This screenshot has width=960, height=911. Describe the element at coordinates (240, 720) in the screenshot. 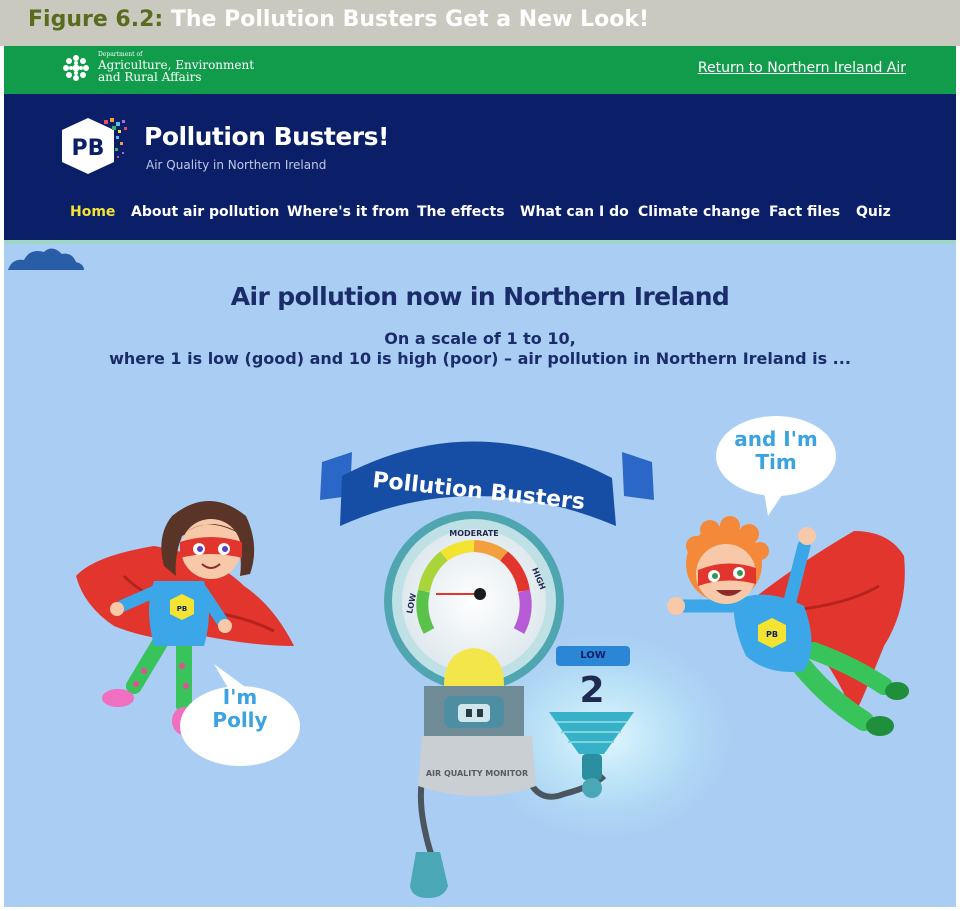

I see `polly-speech-line-2: Polly` at that location.